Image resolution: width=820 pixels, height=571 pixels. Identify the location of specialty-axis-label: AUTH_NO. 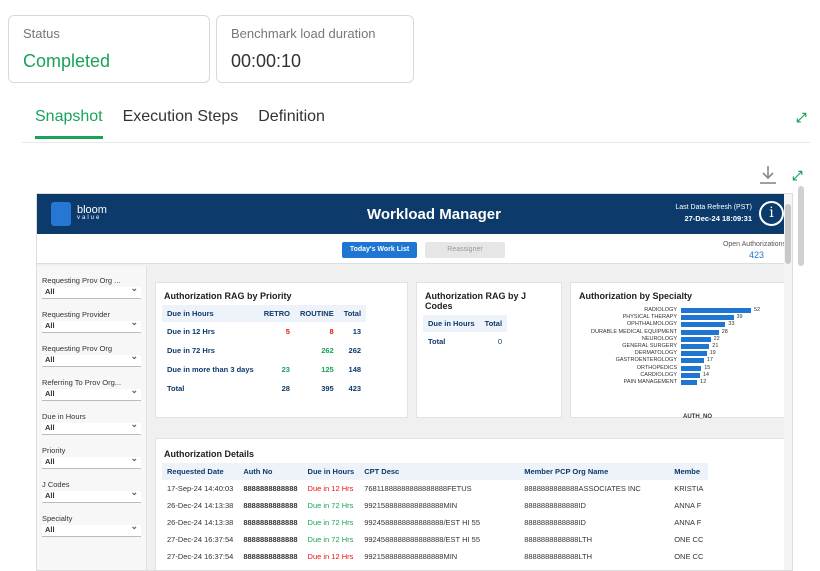
(698, 417).